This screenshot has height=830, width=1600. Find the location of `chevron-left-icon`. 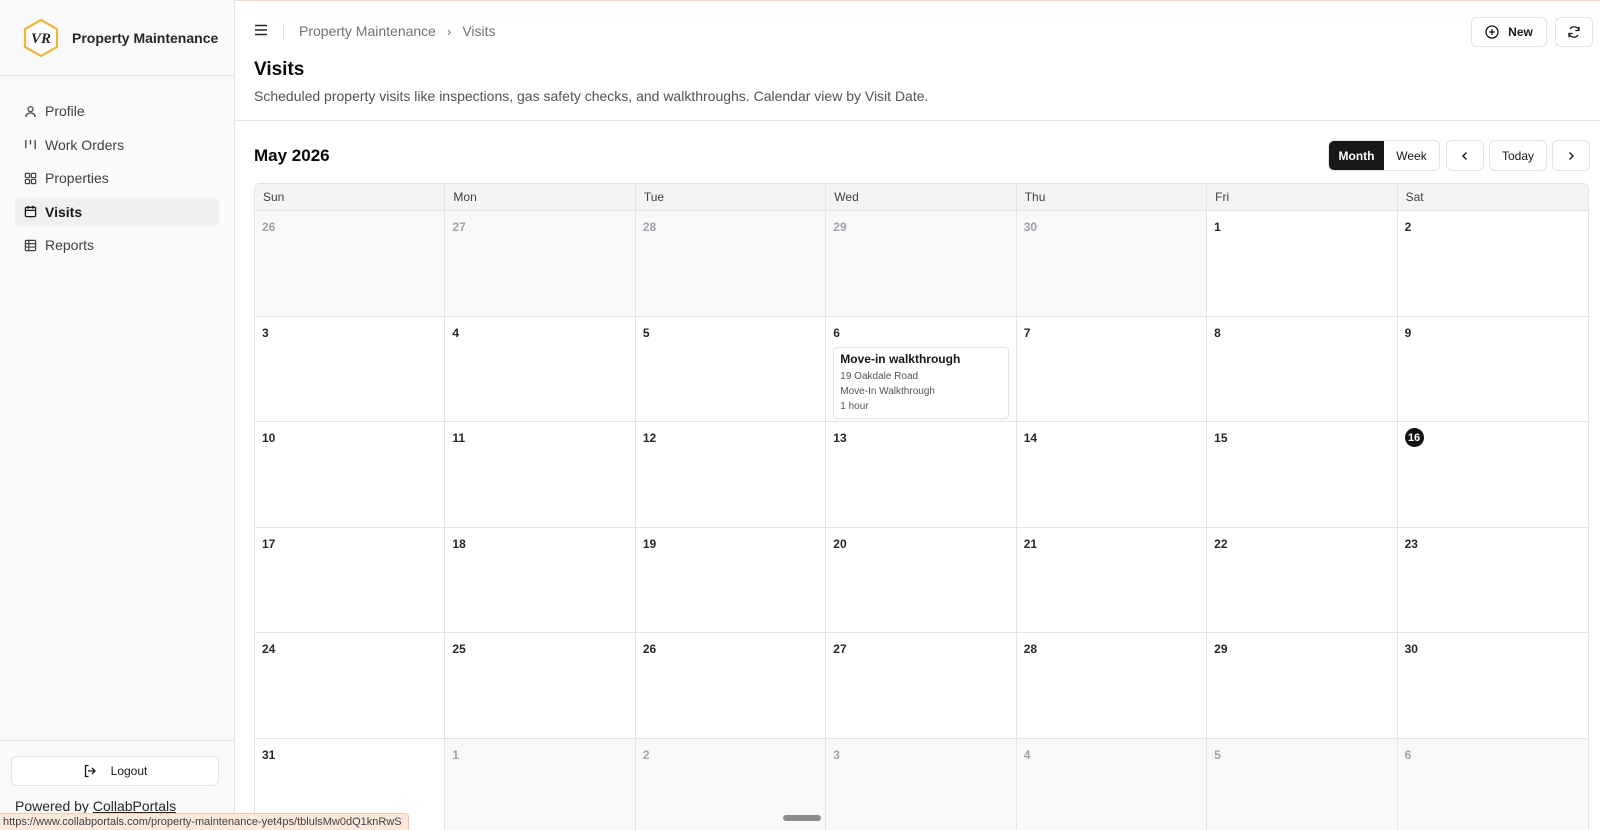

chevron-left-icon is located at coordinates (1464, 155).